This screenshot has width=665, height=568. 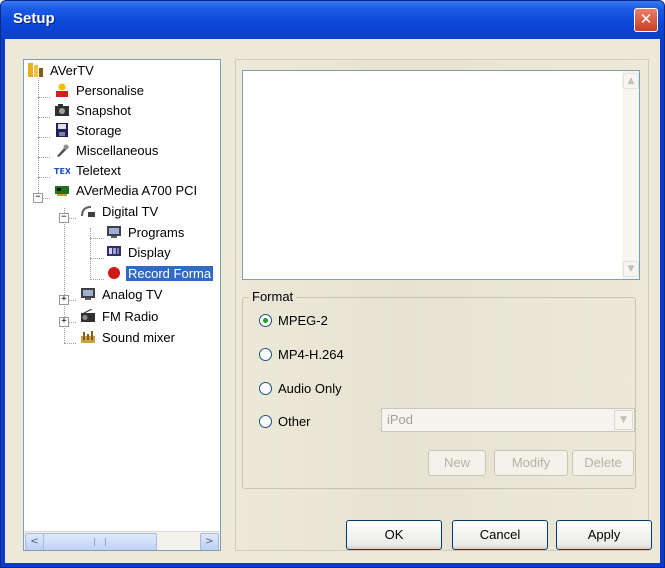 I want to click on monitor-icon, so click(x=114, y=251).